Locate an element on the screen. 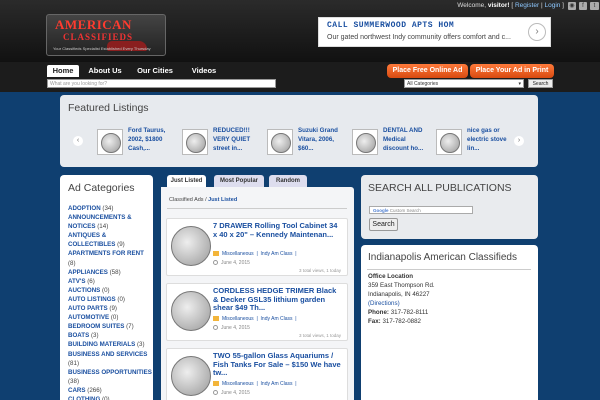 The image size is (600, 400). tab-videos: Videos is located at coordinates (204, 71).